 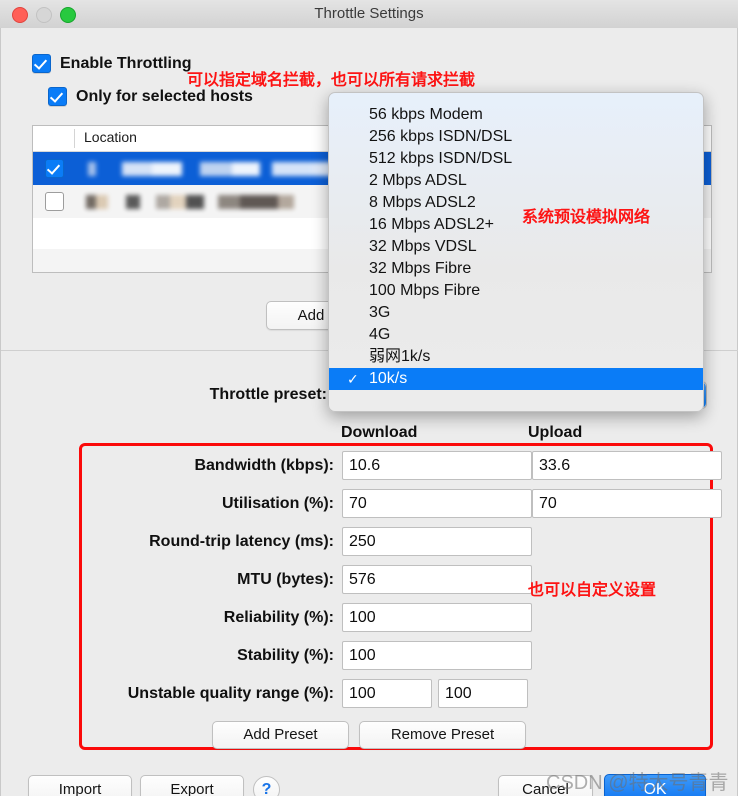 What do you see at coordinates (192, 785) in the screenshot?
I see `export-button: Export` at bounding box center [192, 785].